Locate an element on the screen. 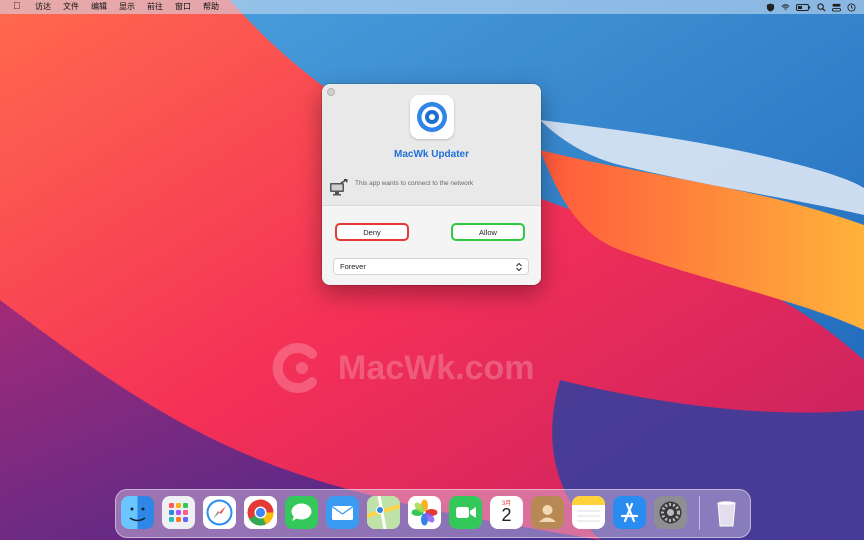 The image size is (864, 540). calendar-icon: 3月 2 is located at coordinates (506, 512).